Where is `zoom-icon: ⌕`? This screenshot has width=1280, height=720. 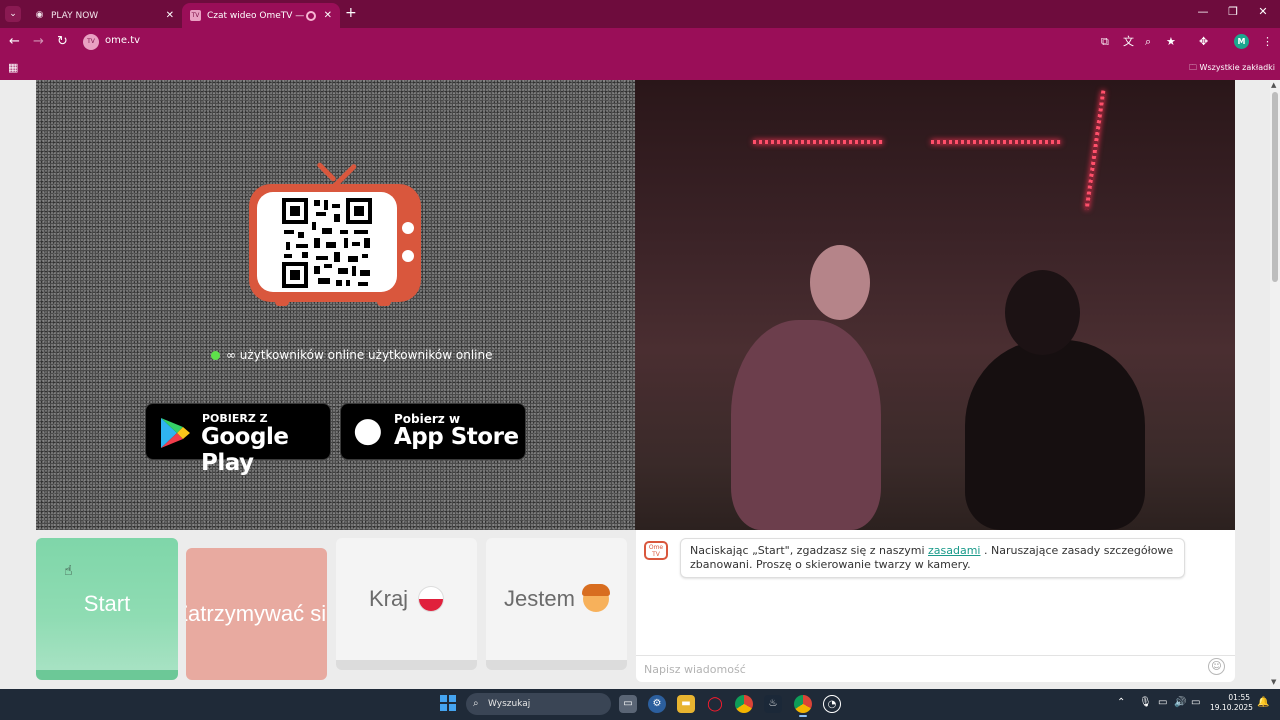
zoom-icon: ⌕ is located at coordinates (1148, 42).